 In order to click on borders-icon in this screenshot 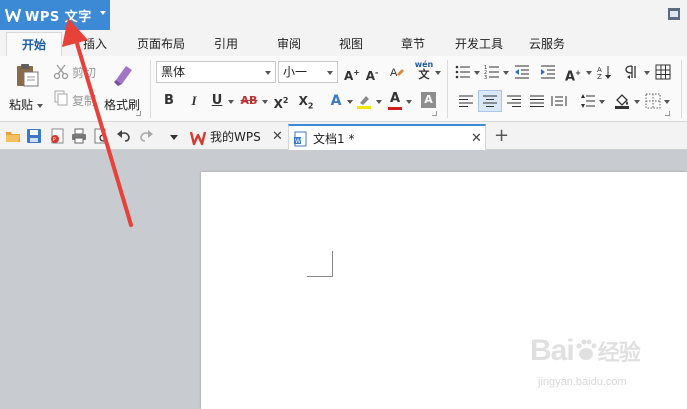, I will do `click(653, 101)`.